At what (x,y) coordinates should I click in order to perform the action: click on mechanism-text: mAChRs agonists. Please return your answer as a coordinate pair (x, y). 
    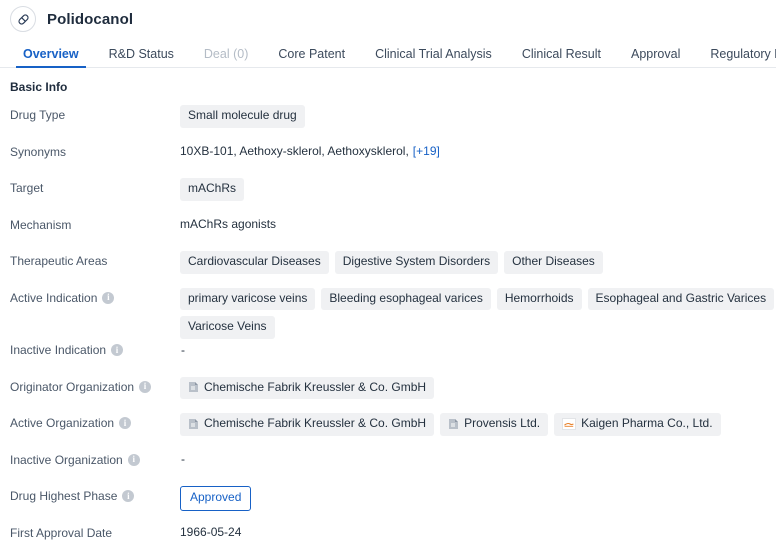
    Looking at the image, I should click on (228, 223).